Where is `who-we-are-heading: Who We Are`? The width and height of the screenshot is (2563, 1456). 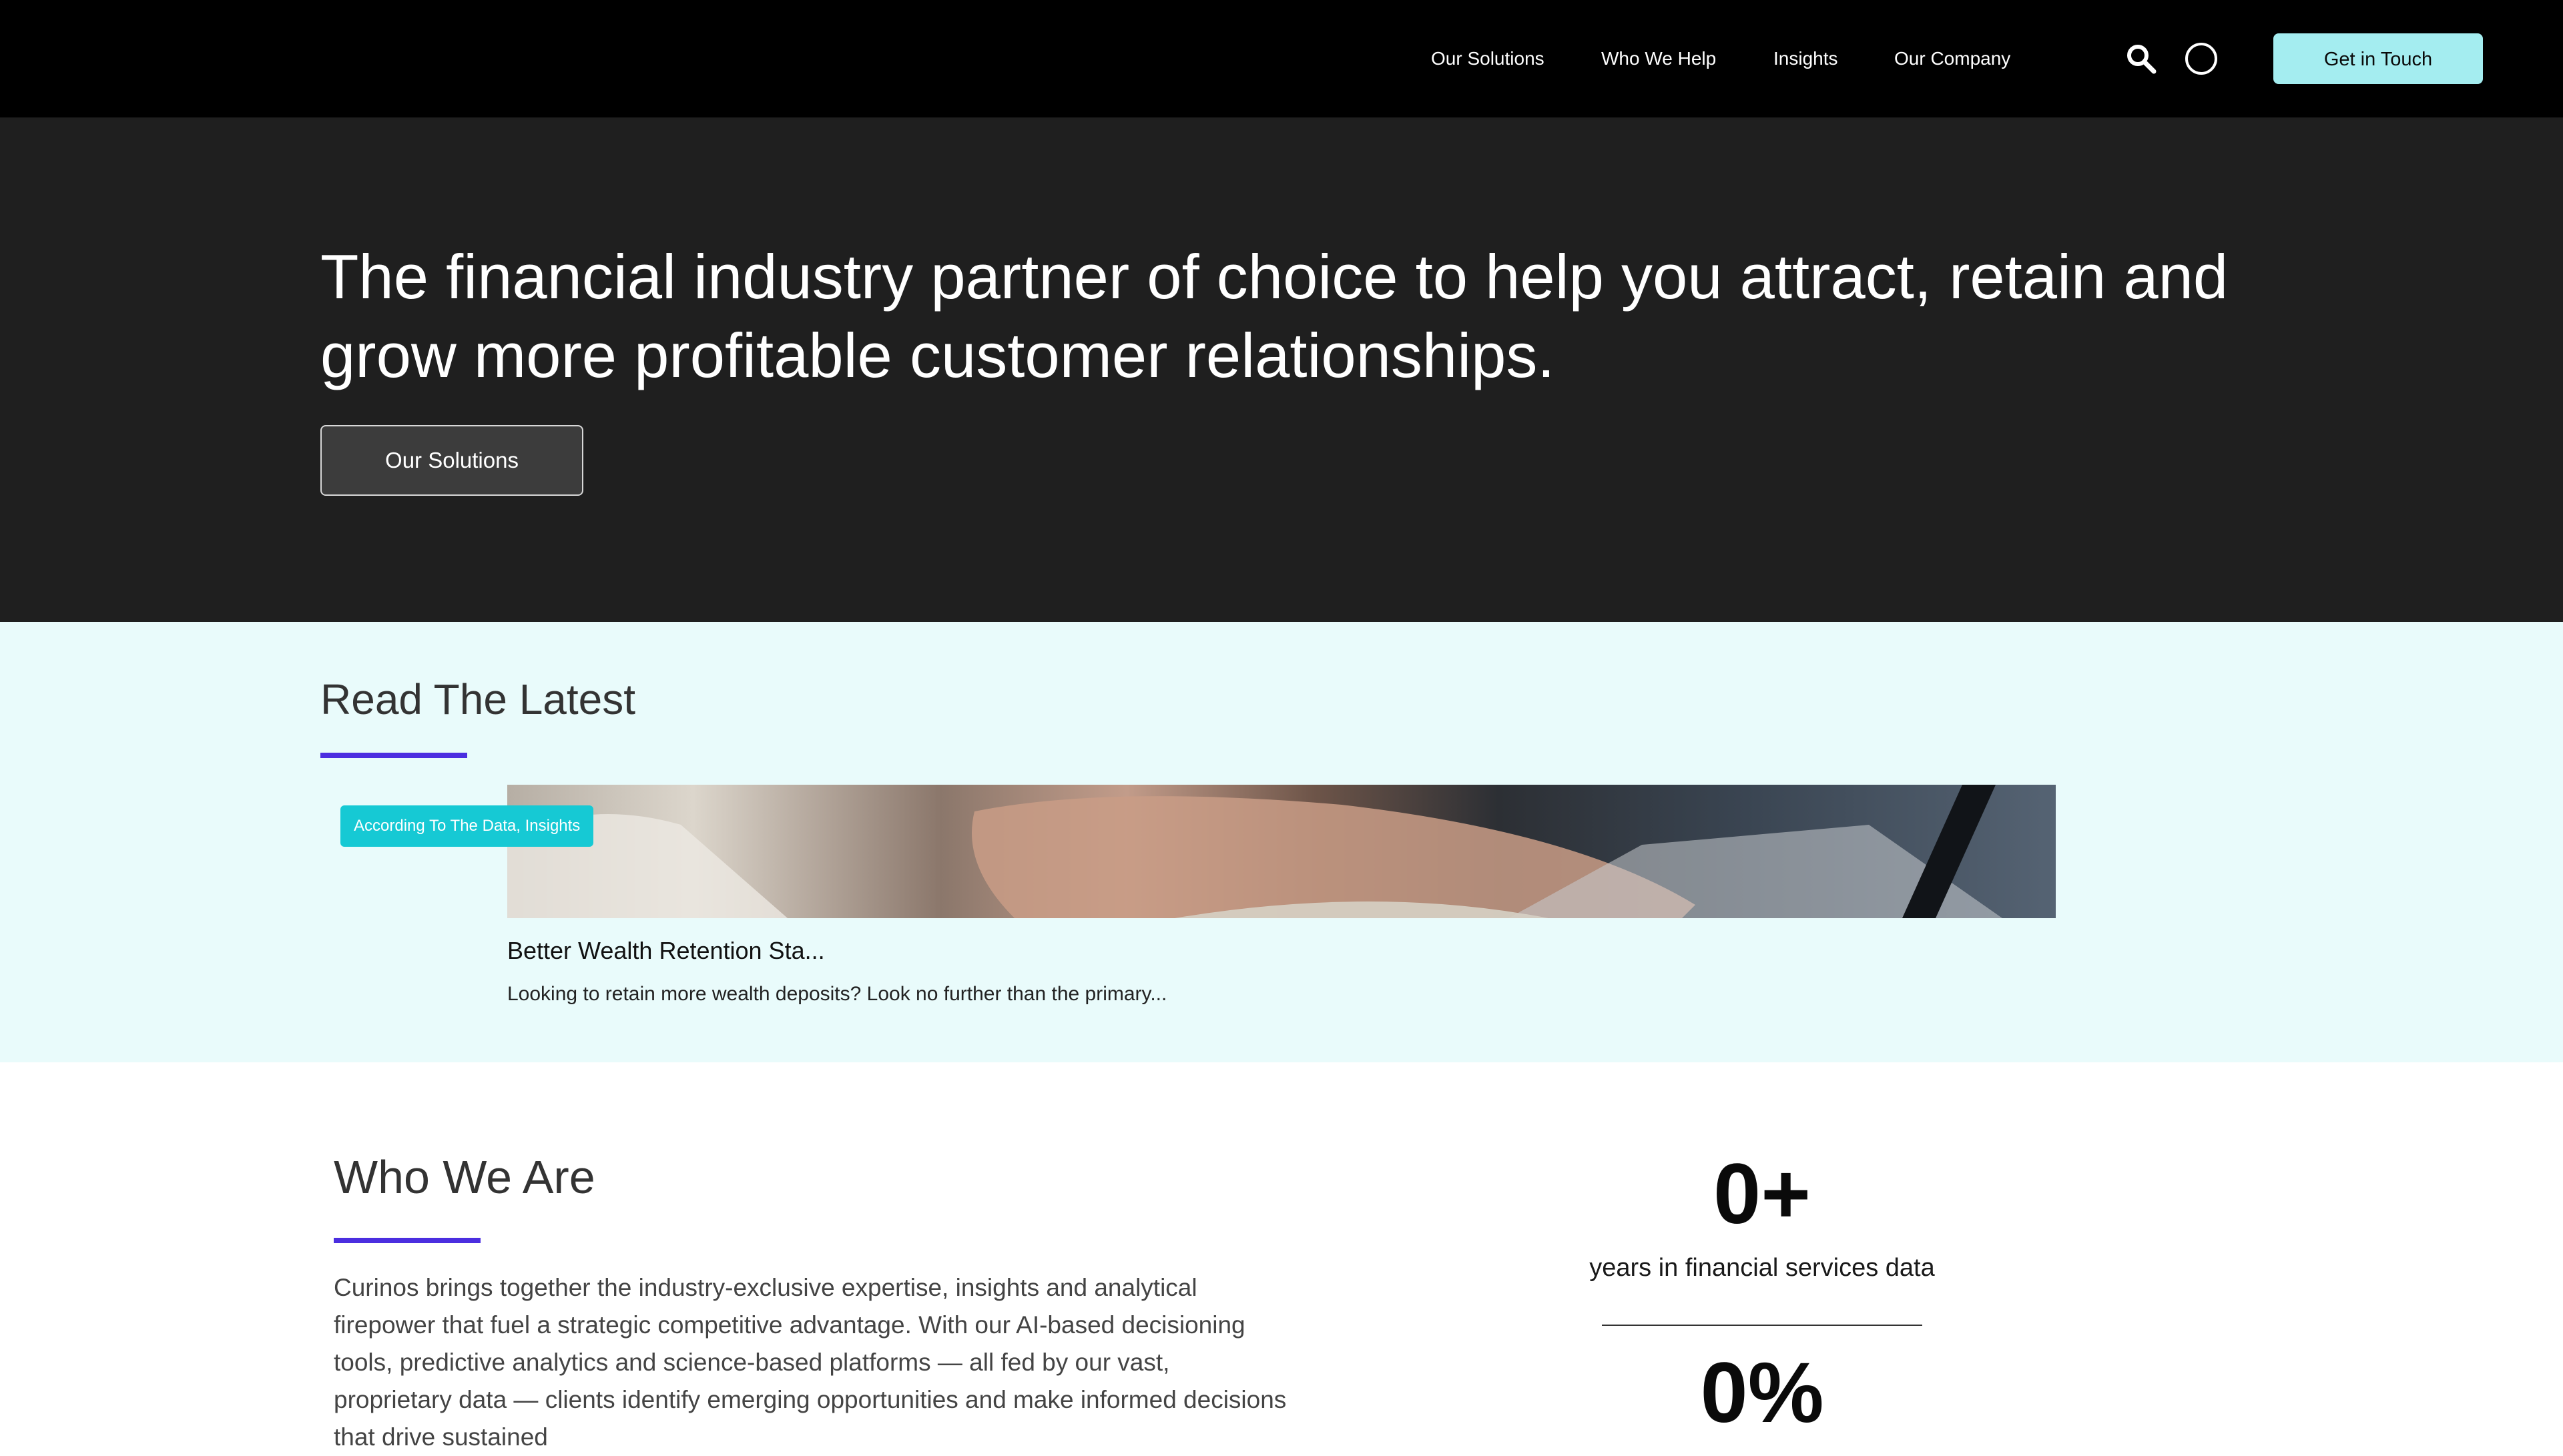
who-we-are-heading: Who We Are is located at coordinates (464, 1177).